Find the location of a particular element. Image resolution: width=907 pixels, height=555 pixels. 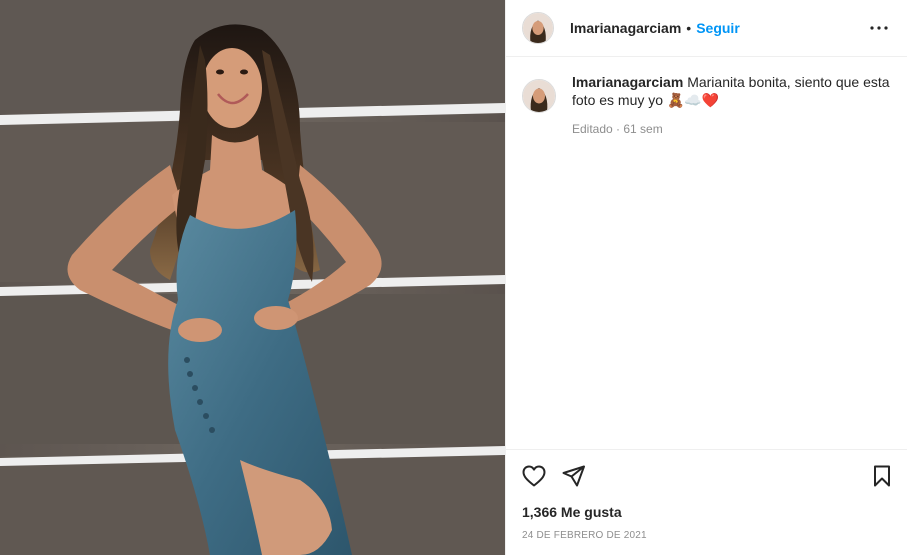

post-header: lmarianagarciam • Seguir is located at coordinates (706, 28).